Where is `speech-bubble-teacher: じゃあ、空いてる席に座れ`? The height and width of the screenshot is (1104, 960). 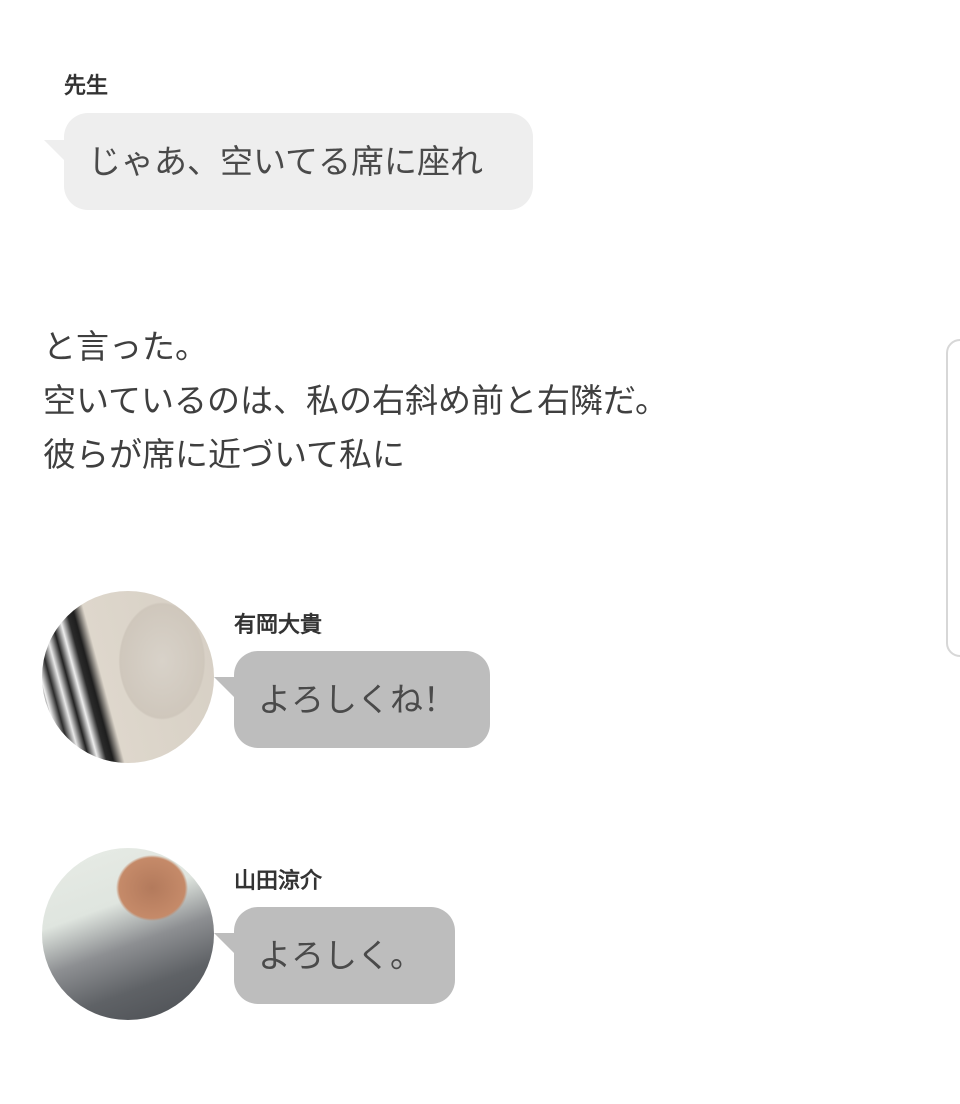 speech-bubble-teacher: じゃあ、空いてる席に座れ is located at coordinates (288, 161).